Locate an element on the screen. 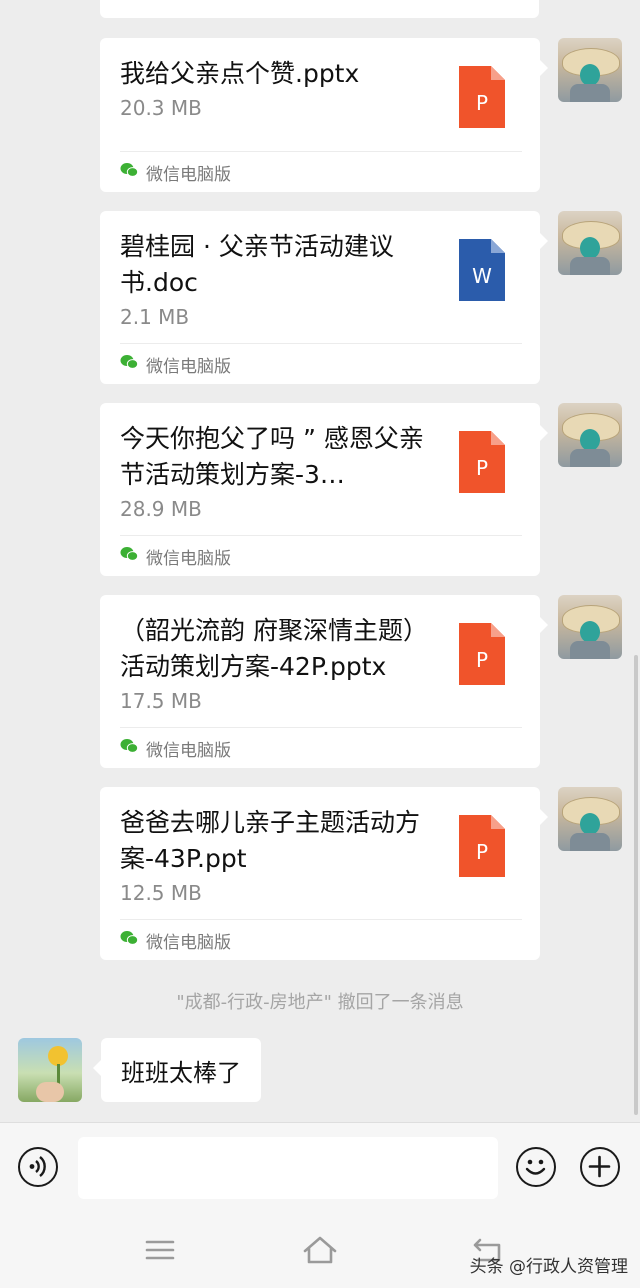 The width and height of the screenshot is (640, 1288). file-message: 碧桂园 · 父亲节活动建议书.doc 2.1 MB W 微信电脑版 is located at coordinates (320, 297).